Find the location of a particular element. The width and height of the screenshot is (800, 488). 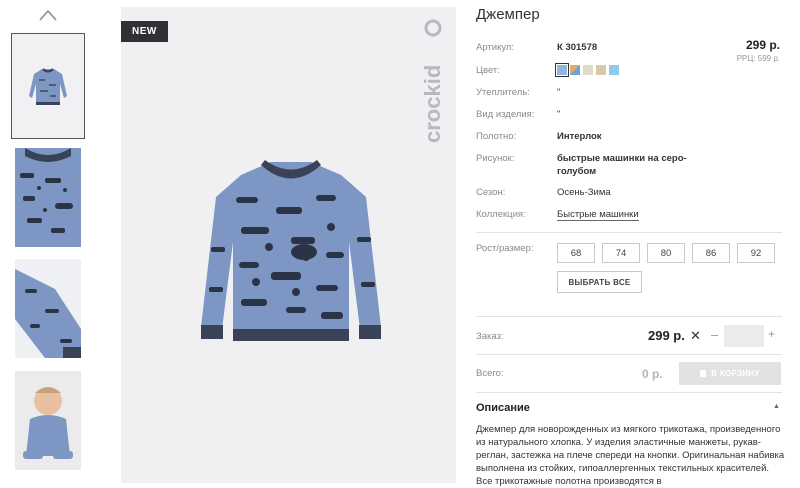

quantity-increase-button: + is located at coordinates (771, 334).